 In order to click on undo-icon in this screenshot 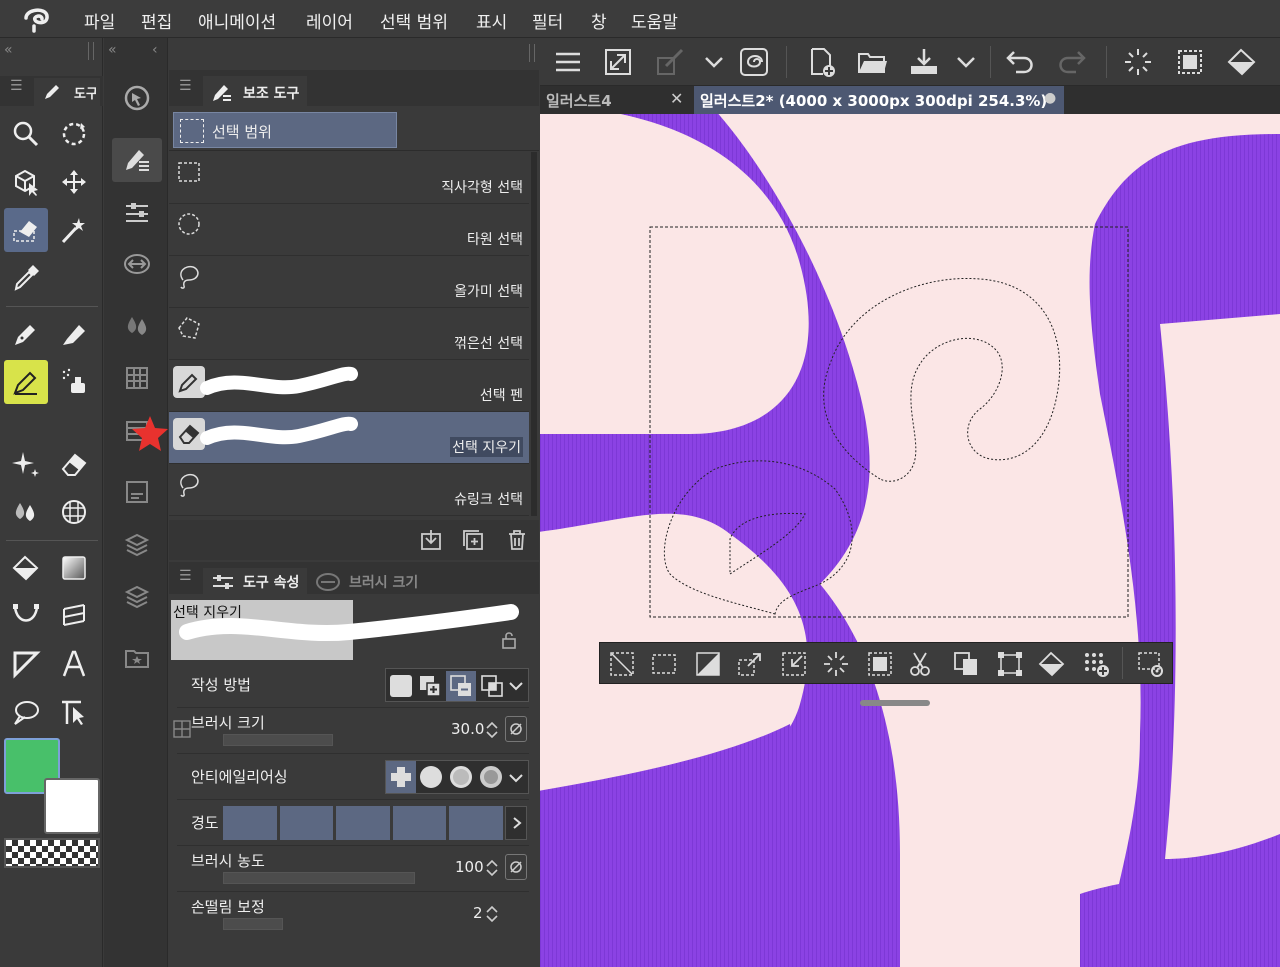, I will do `click(1020, 62)`.